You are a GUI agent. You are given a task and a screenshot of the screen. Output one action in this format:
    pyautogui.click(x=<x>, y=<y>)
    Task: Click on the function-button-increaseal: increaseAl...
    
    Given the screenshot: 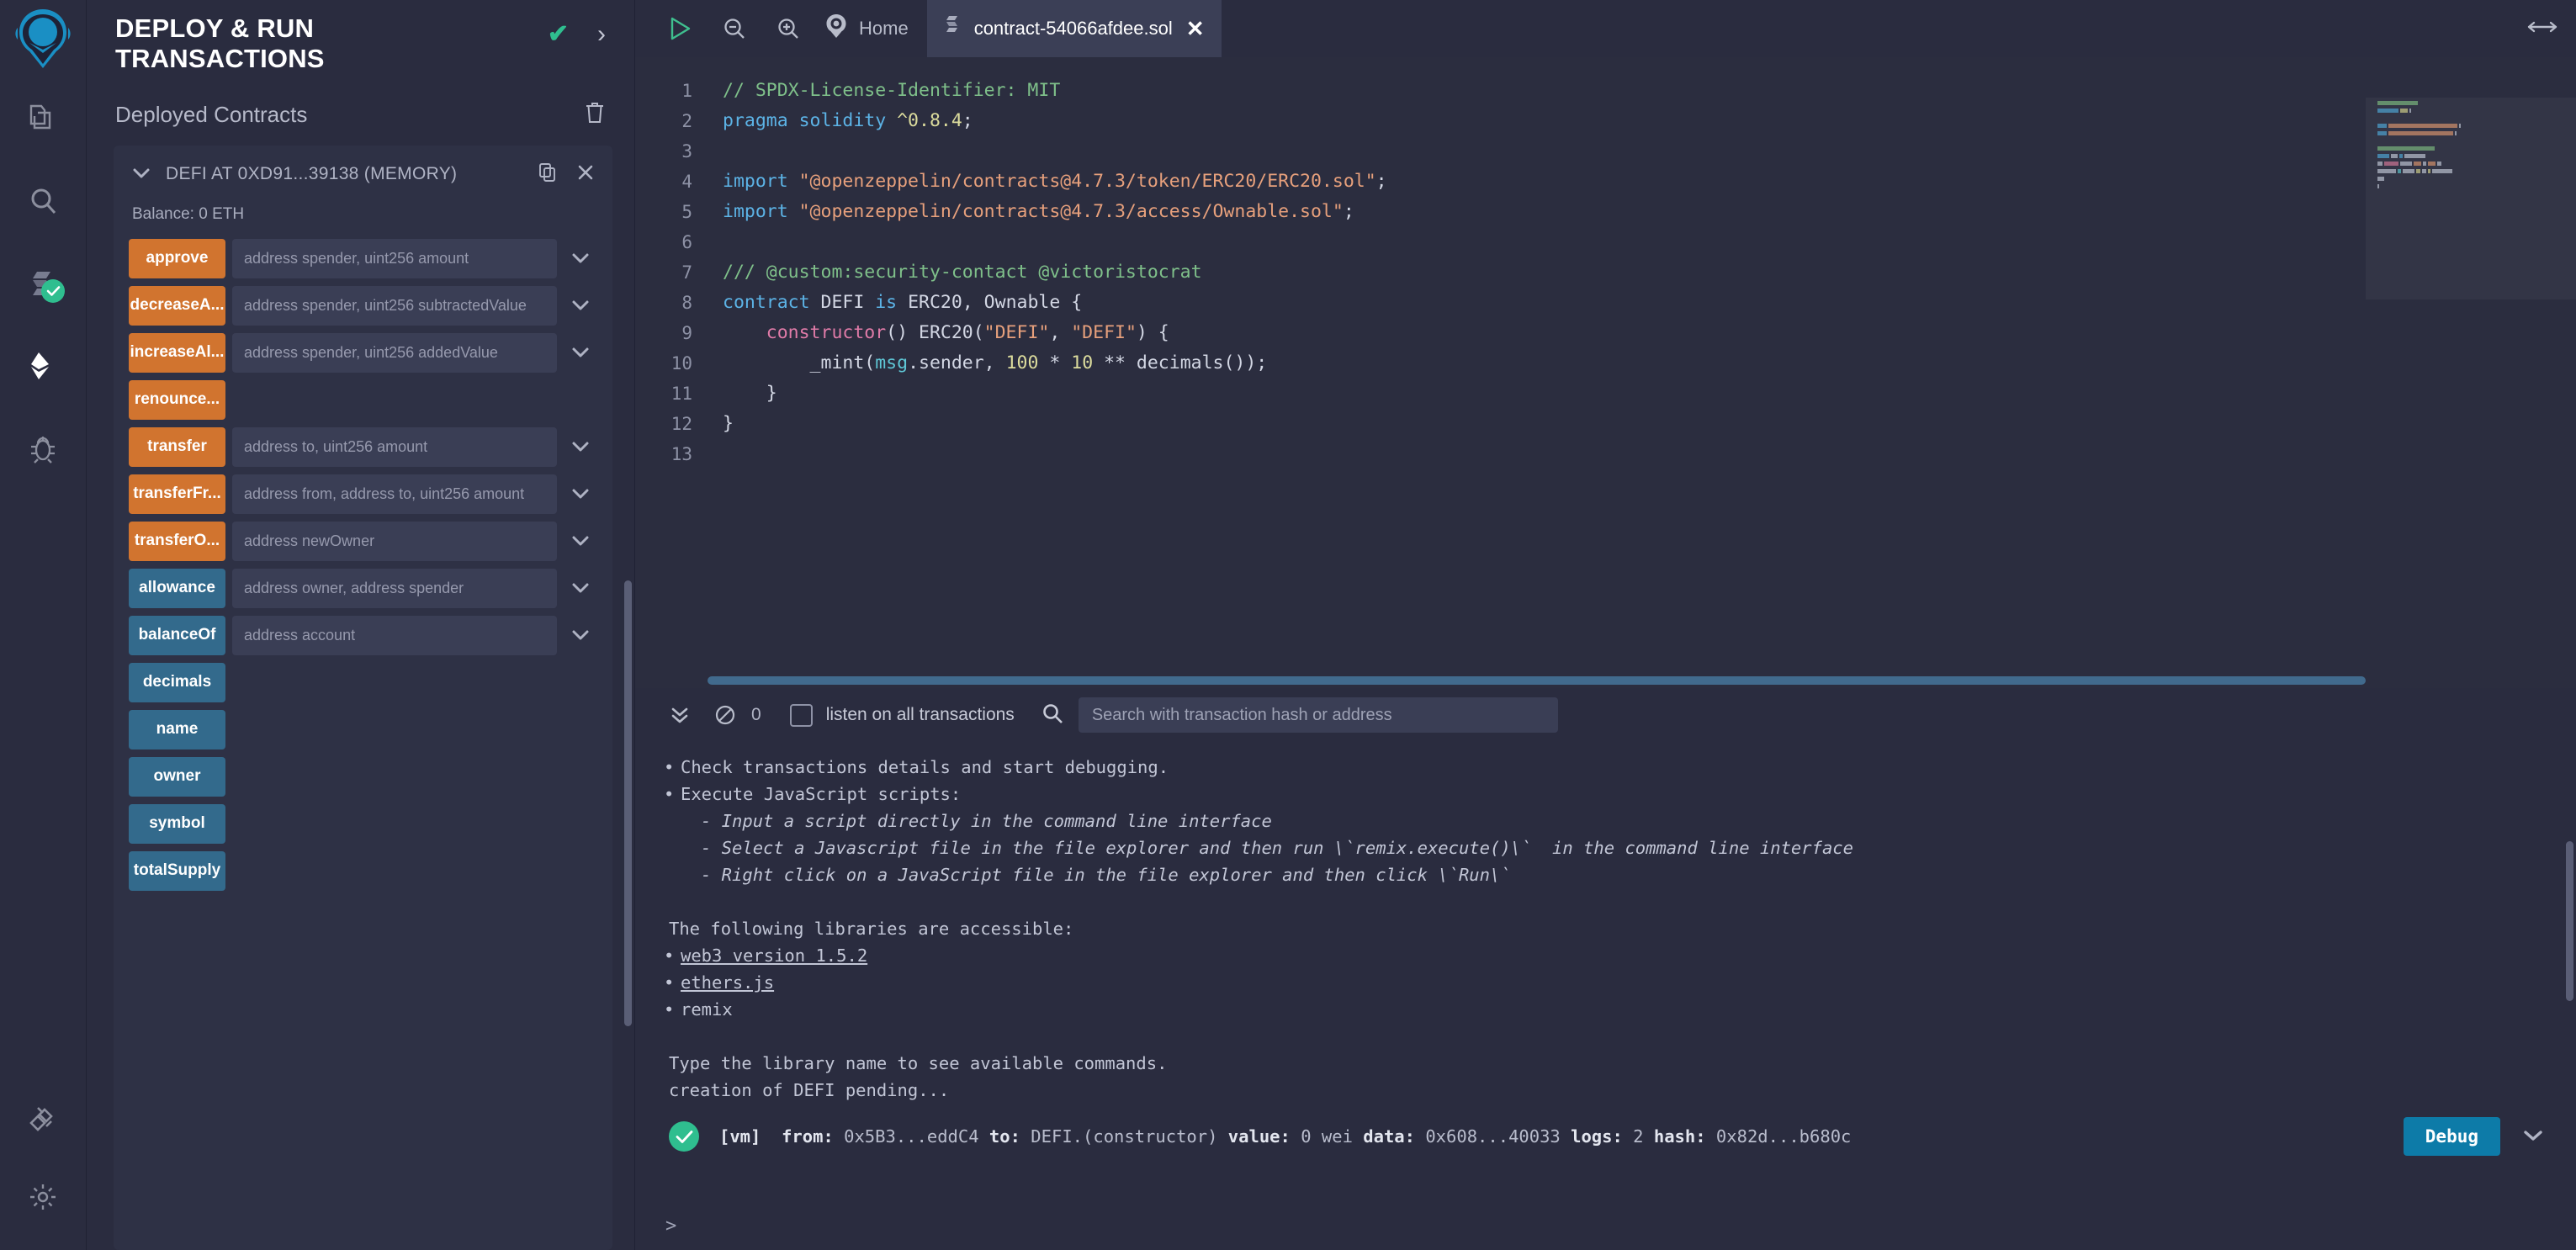 What is the action you would take?
    pyautogui.click(x=177, y=352)
    